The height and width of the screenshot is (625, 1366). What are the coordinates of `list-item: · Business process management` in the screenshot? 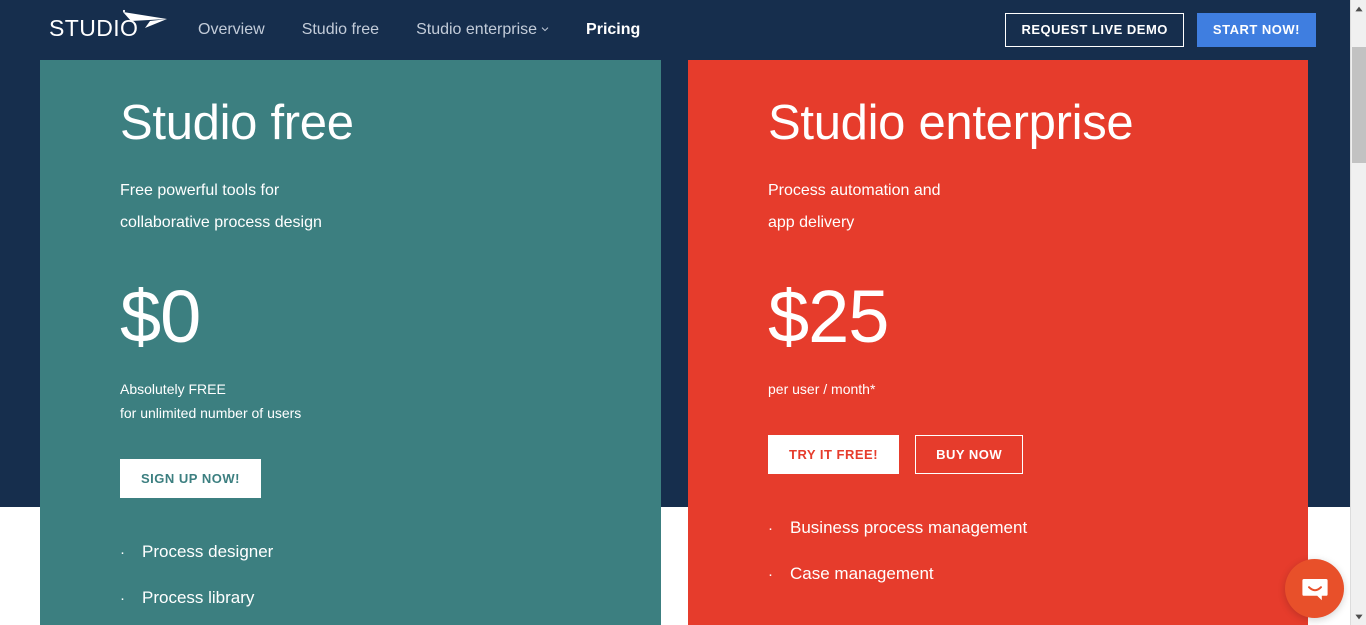 It's located at (1012, 527).